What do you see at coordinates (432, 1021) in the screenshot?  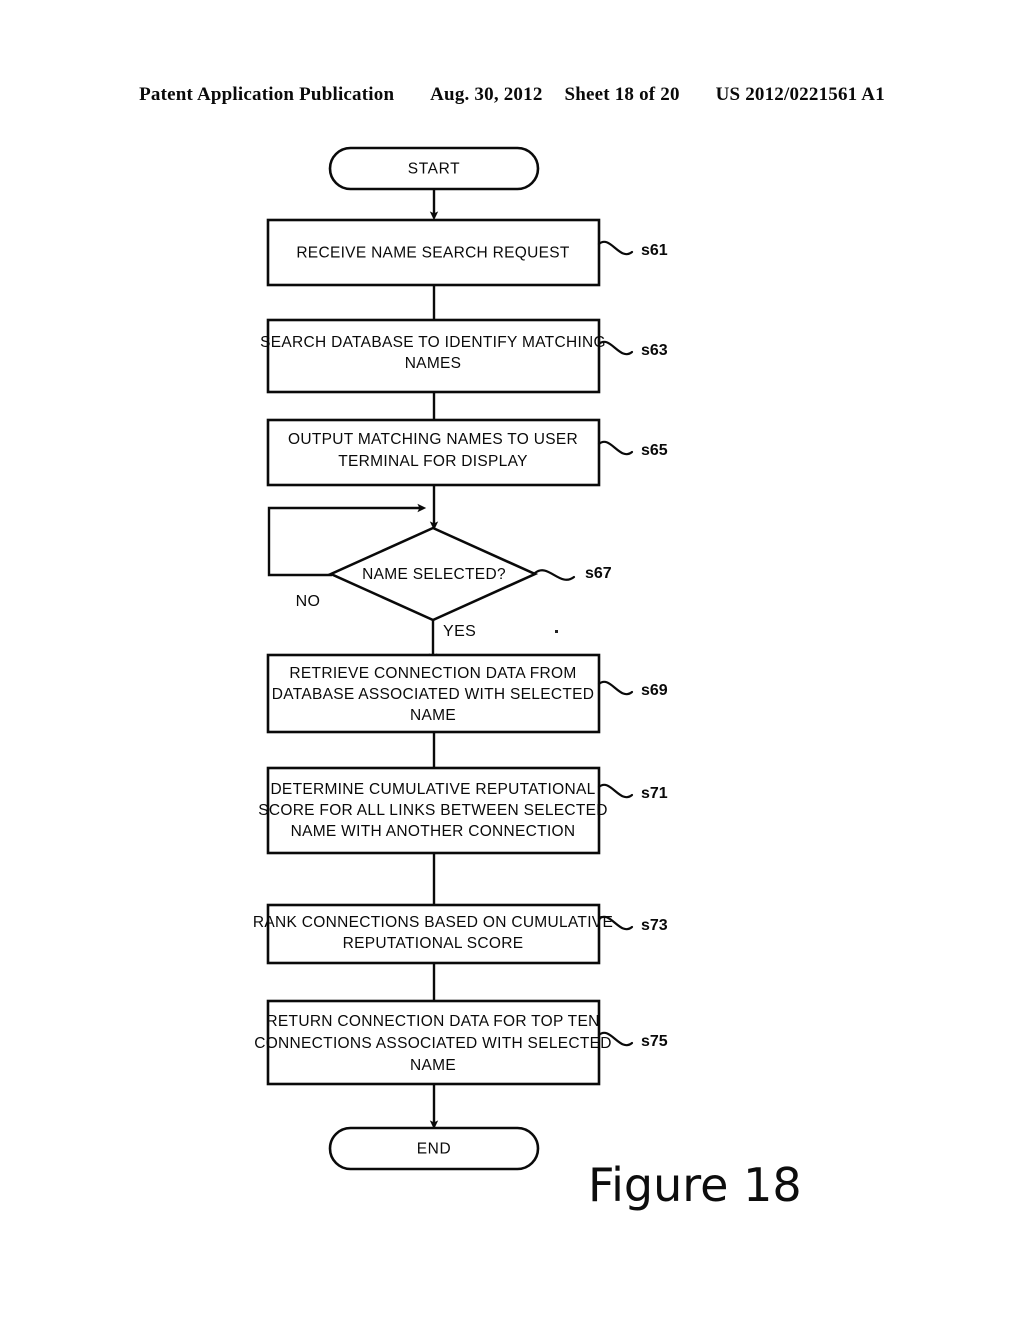 I see `s75-text-line-1: RETURN CONNECTION DATA FOR TOP TEN` at bounding box center [432, 1021].